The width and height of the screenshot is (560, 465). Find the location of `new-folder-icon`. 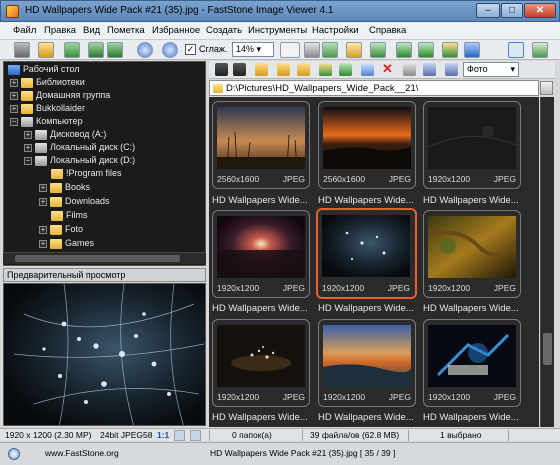

new-folder-icon is located at coordinates (303, 69).